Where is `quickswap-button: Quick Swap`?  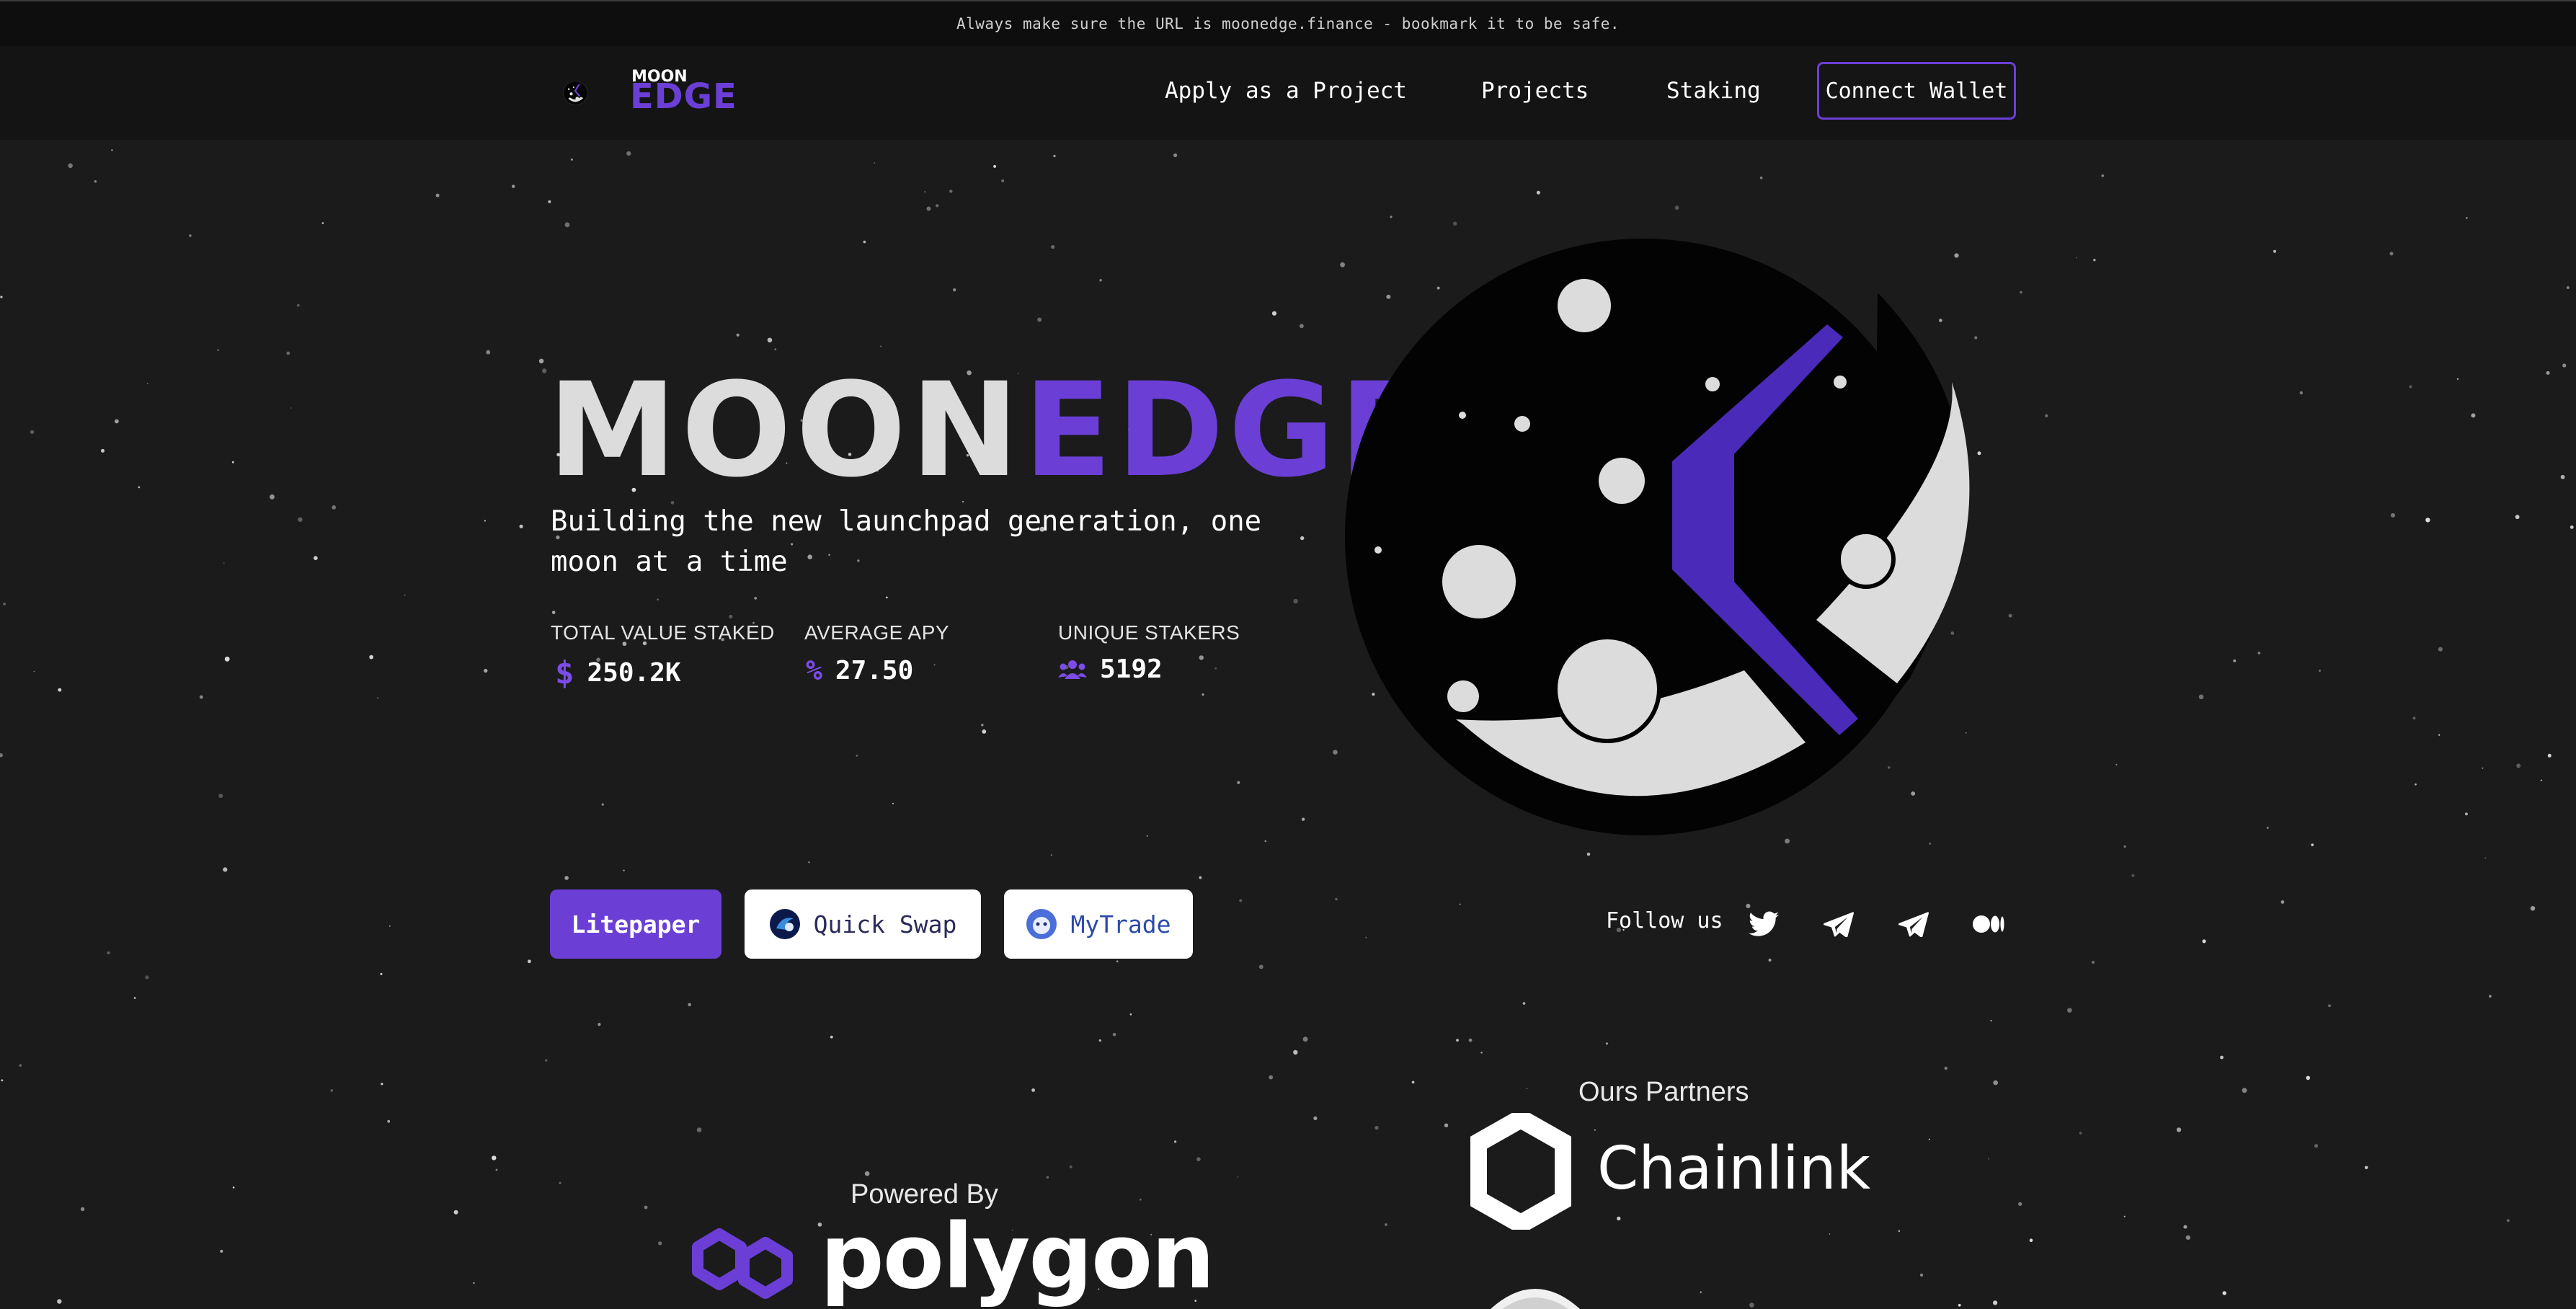
quickswap-button: Quick Swap is located at coordinates (863, 924).